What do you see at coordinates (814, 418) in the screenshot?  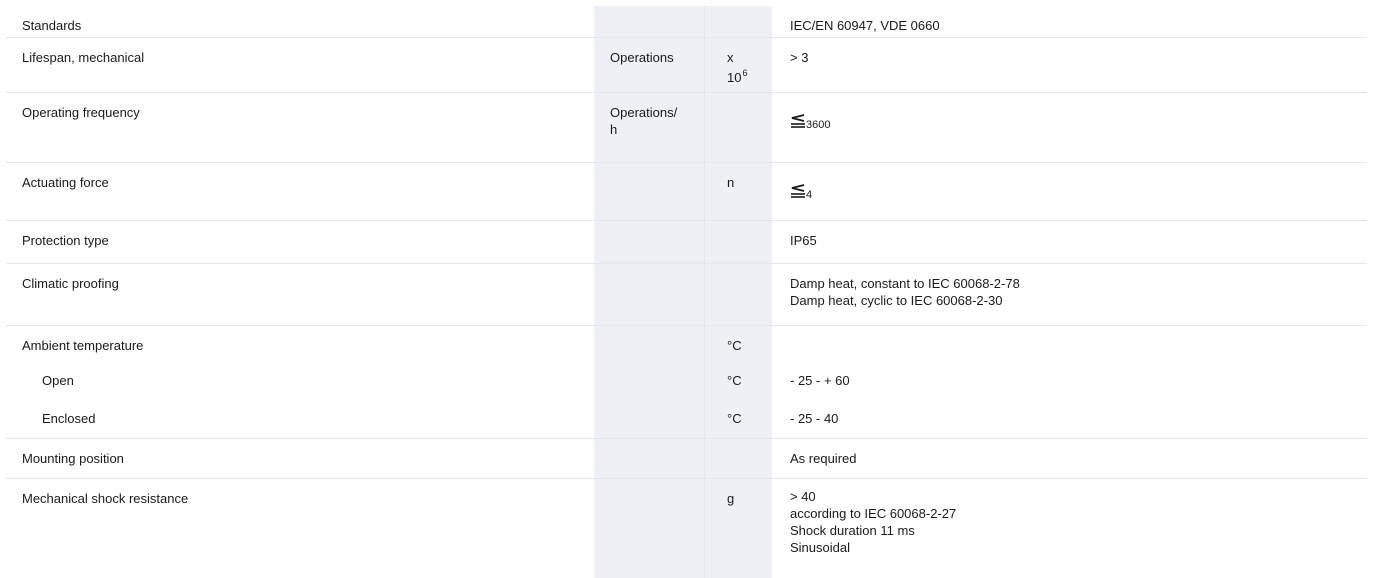 I see `row-value: - 25 - 40` at bounding box center [814, 418].